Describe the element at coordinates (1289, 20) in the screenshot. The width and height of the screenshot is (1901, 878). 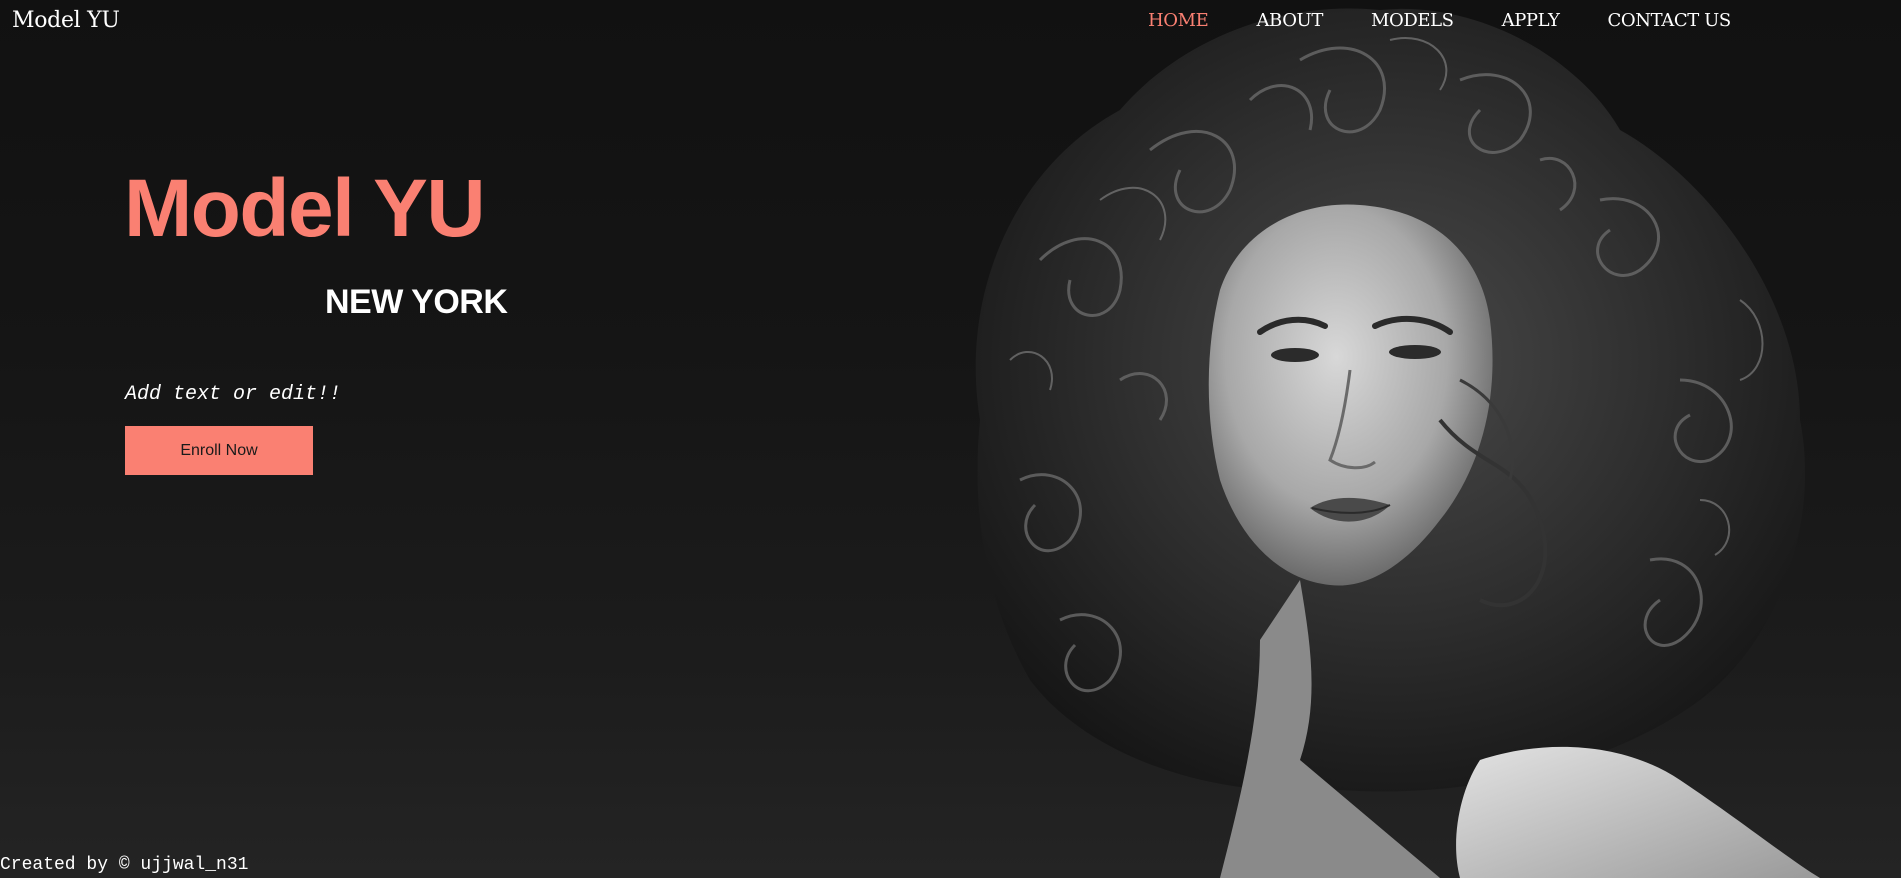
I see `nav-about: ABOUT` at that location.